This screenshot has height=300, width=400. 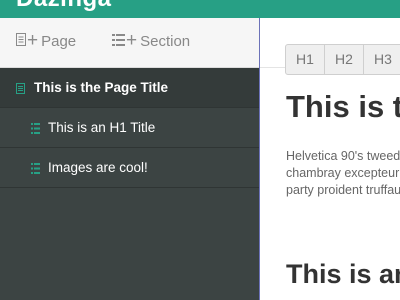 I want to click on add-page-label: Page, so click(x=59, y=41).